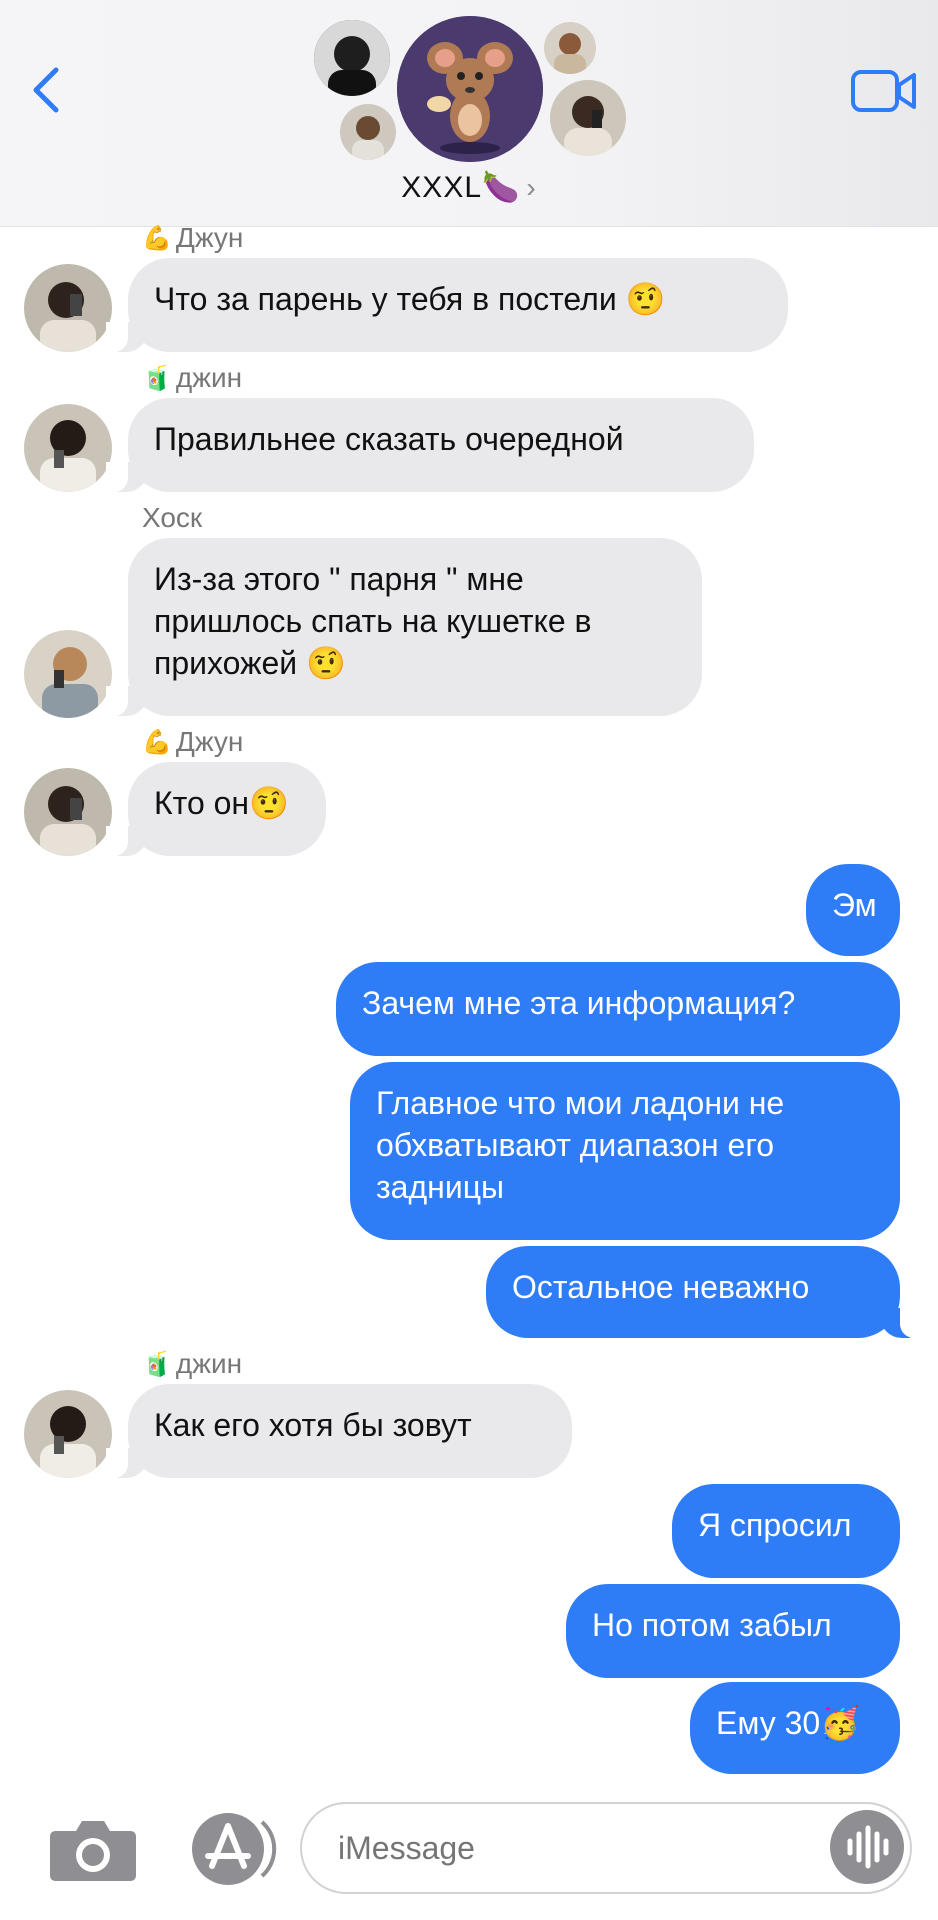 The height and width of the screenshot is (1920, 938). What do you see at coordinates (410, 299) in the screenshot?
I see `message-text: Что за парень у тебя в постели 🤨` at bounding box center [410, 299].